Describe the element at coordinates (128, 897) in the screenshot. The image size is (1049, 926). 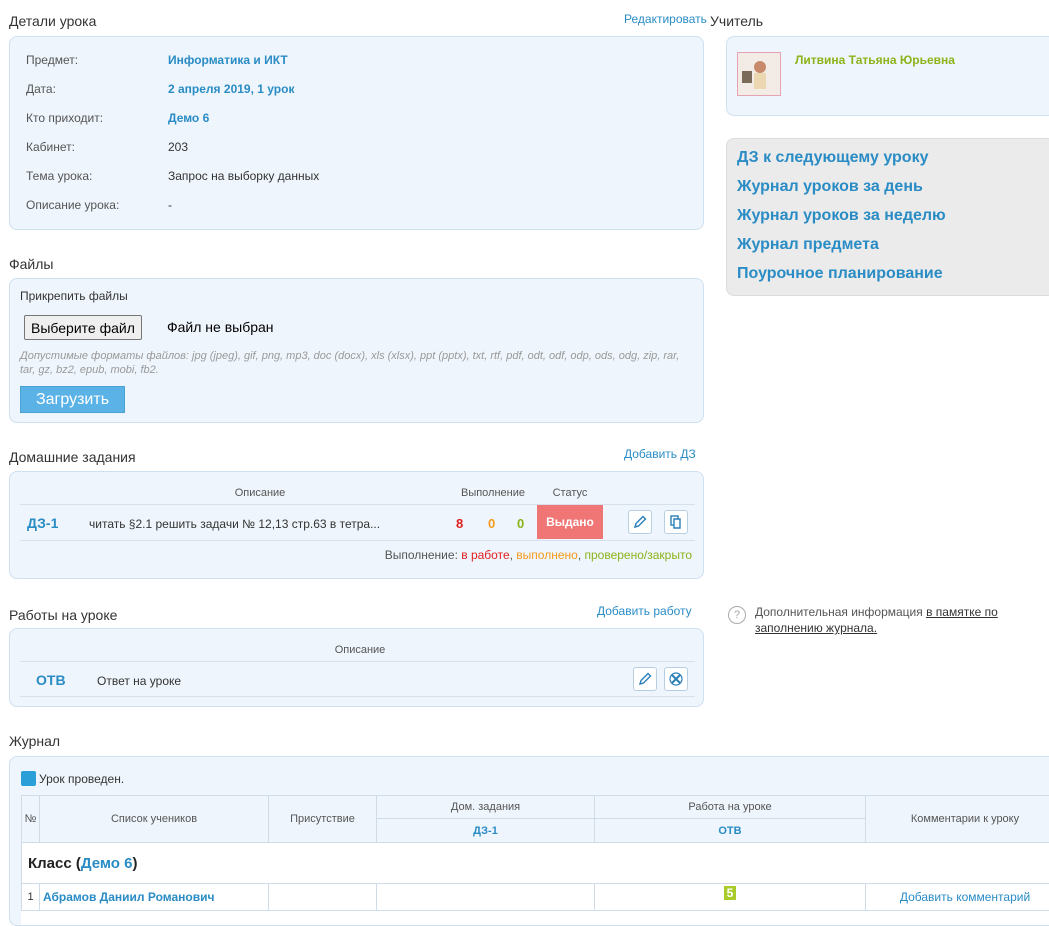
I see `student-name-link: Абрамов Даниил Романович` at that location.